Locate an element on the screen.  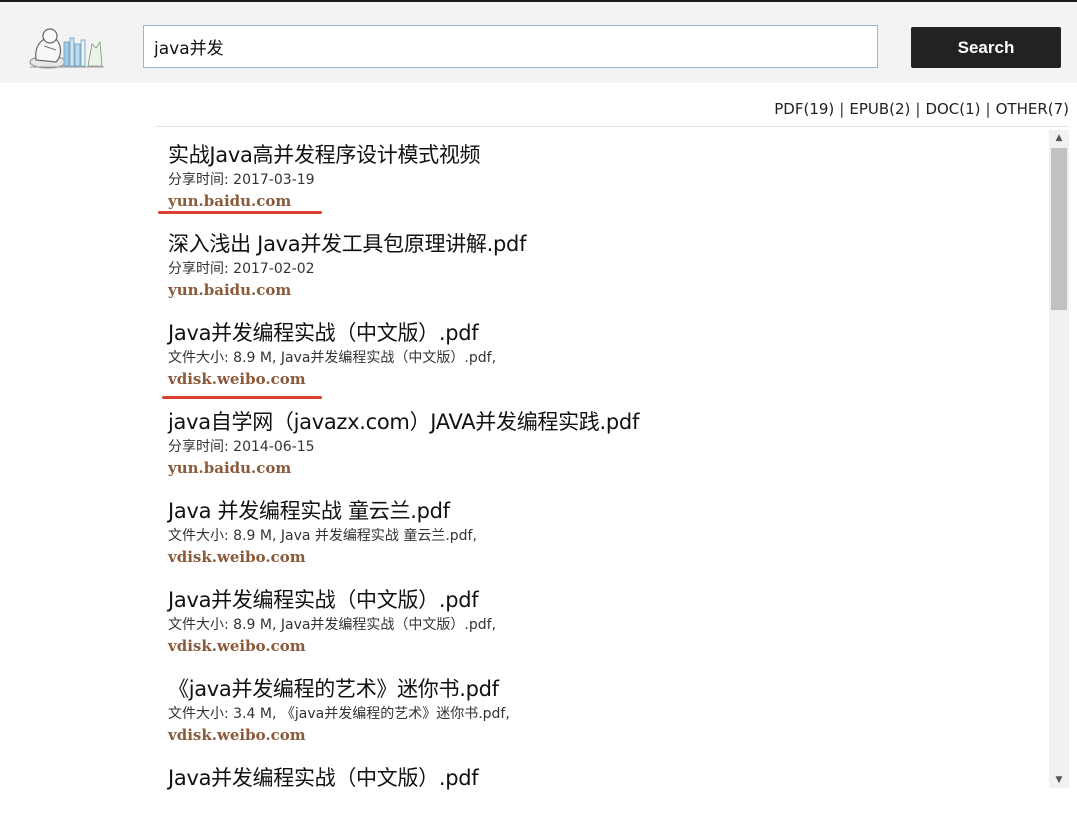
filter-epub: EPUB(2) is located at coordinates (879, 109).